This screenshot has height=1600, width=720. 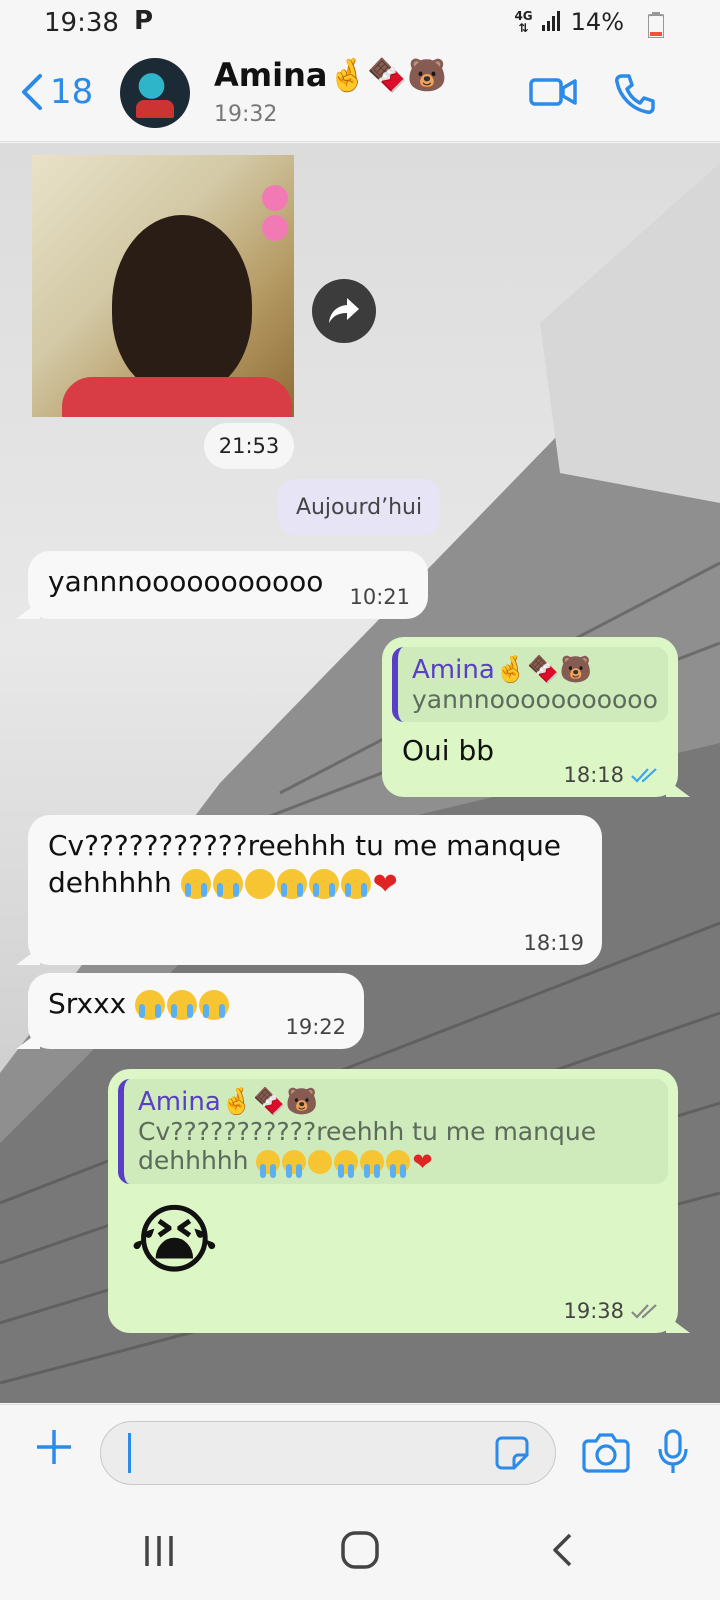 What do you see at coordinates (32, 92) in the screenshot?
I see `back-chevron-icon` at bounding box center [32, 92].